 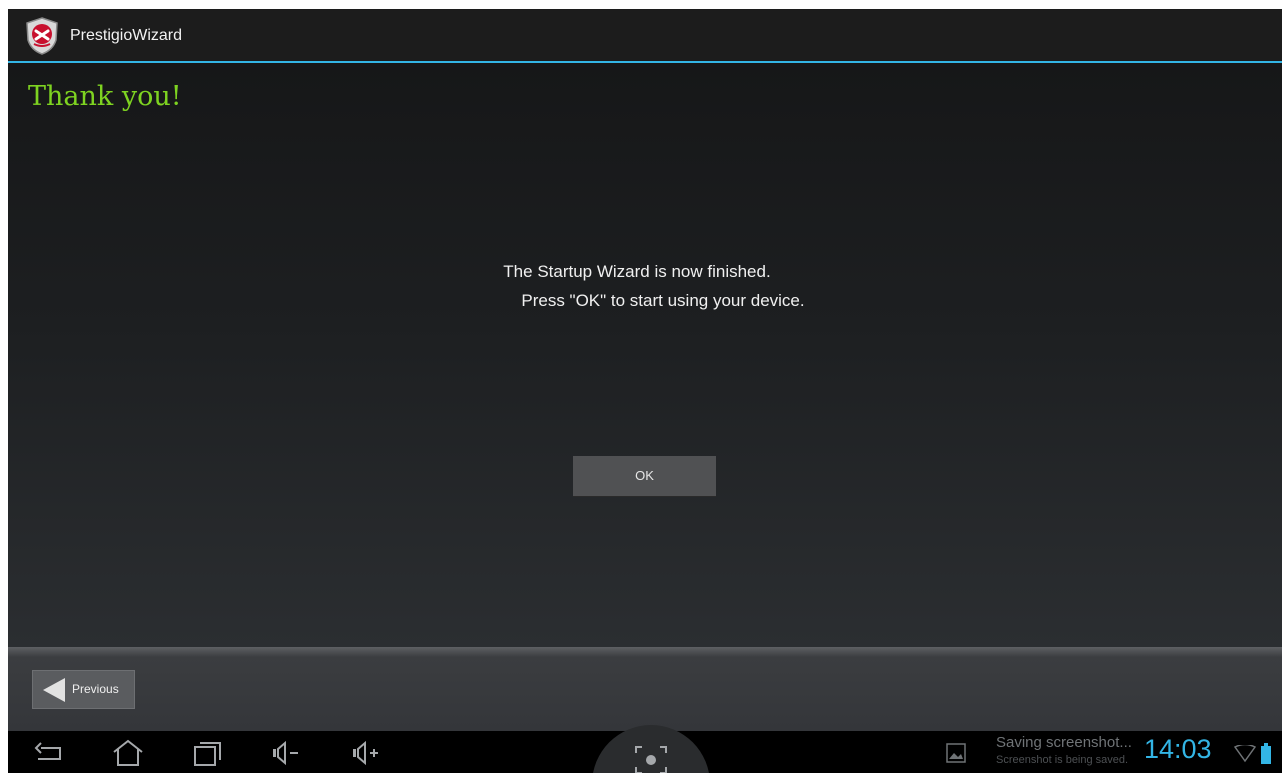 What do you see at coordinates (651, 759) in the screenshot?
I see `screenshot-icon` at bounding box center [651, 759].